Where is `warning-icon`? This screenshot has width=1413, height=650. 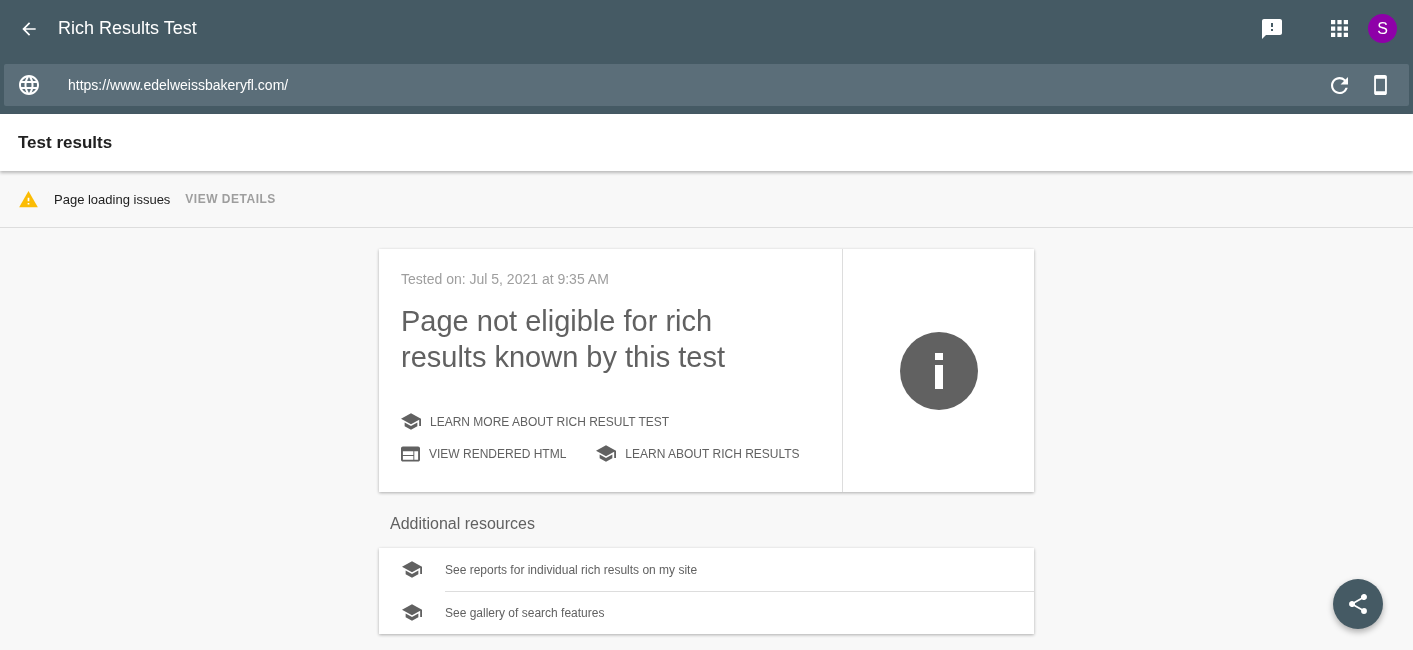
warning-icon is located at coordinates (28, 199).